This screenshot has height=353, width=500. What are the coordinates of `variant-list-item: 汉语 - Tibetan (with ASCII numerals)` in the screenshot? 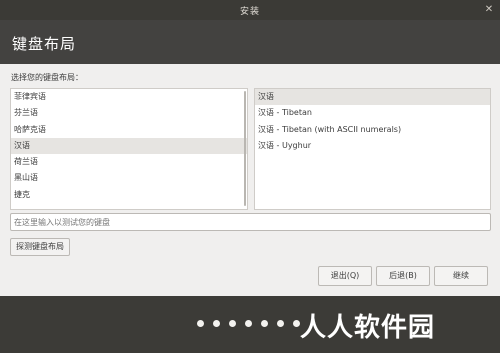 It's located at (372, 130).